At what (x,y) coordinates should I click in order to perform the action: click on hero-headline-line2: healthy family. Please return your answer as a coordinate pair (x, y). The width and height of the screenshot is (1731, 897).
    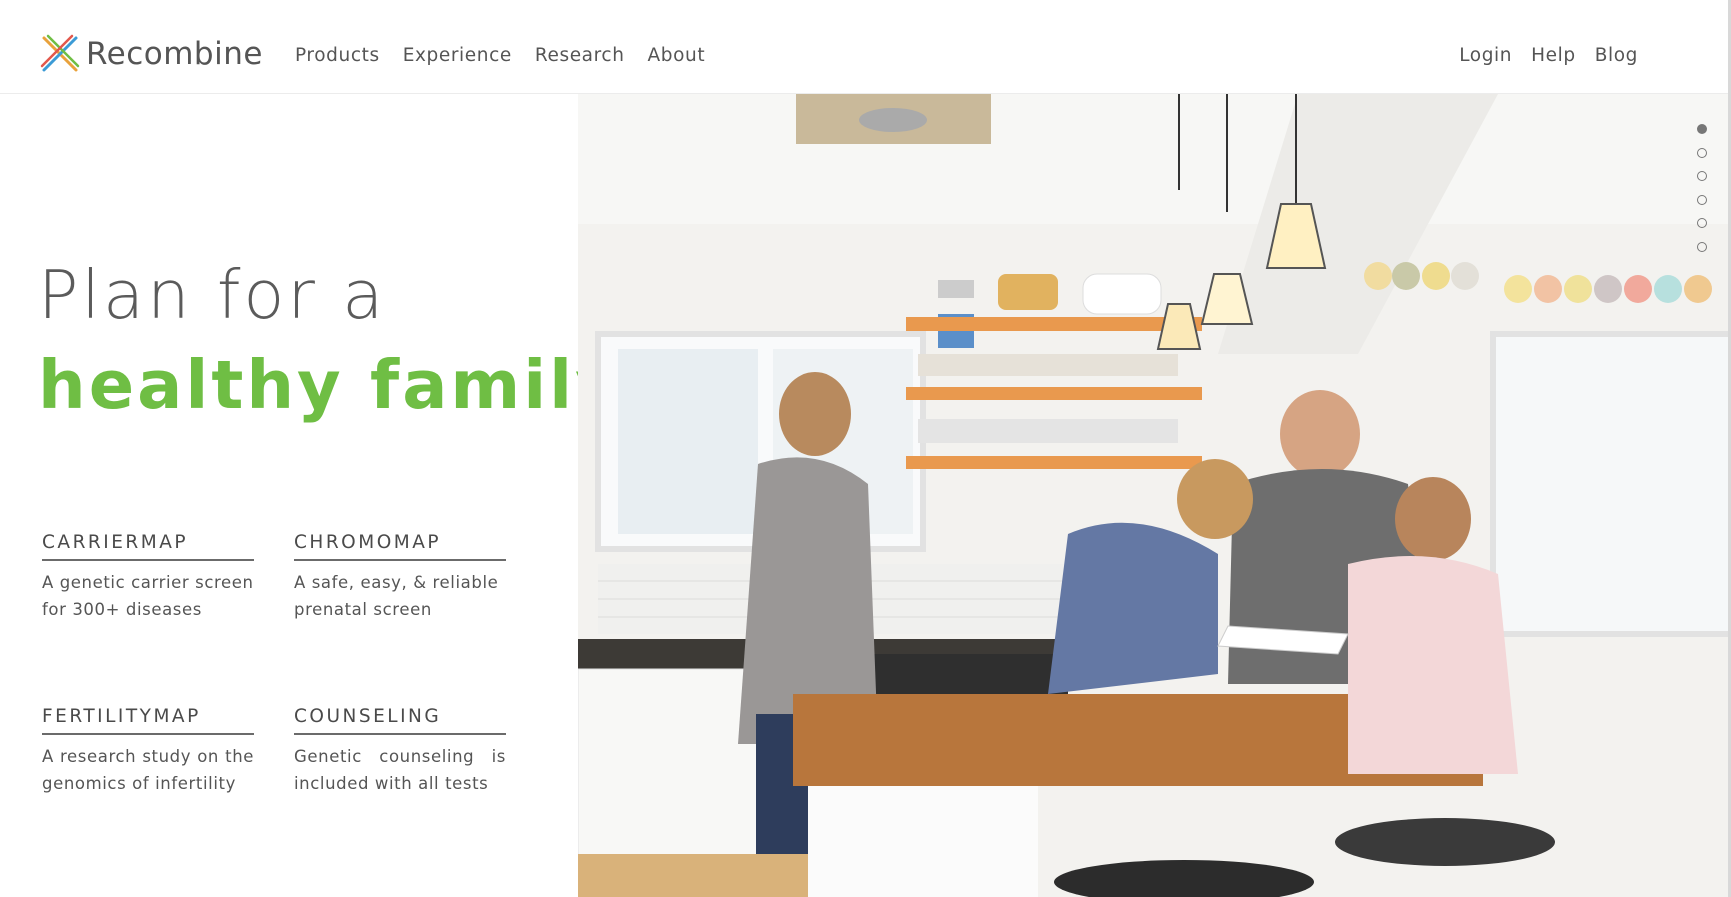
    Looking at the image, I should click on (330, 385).